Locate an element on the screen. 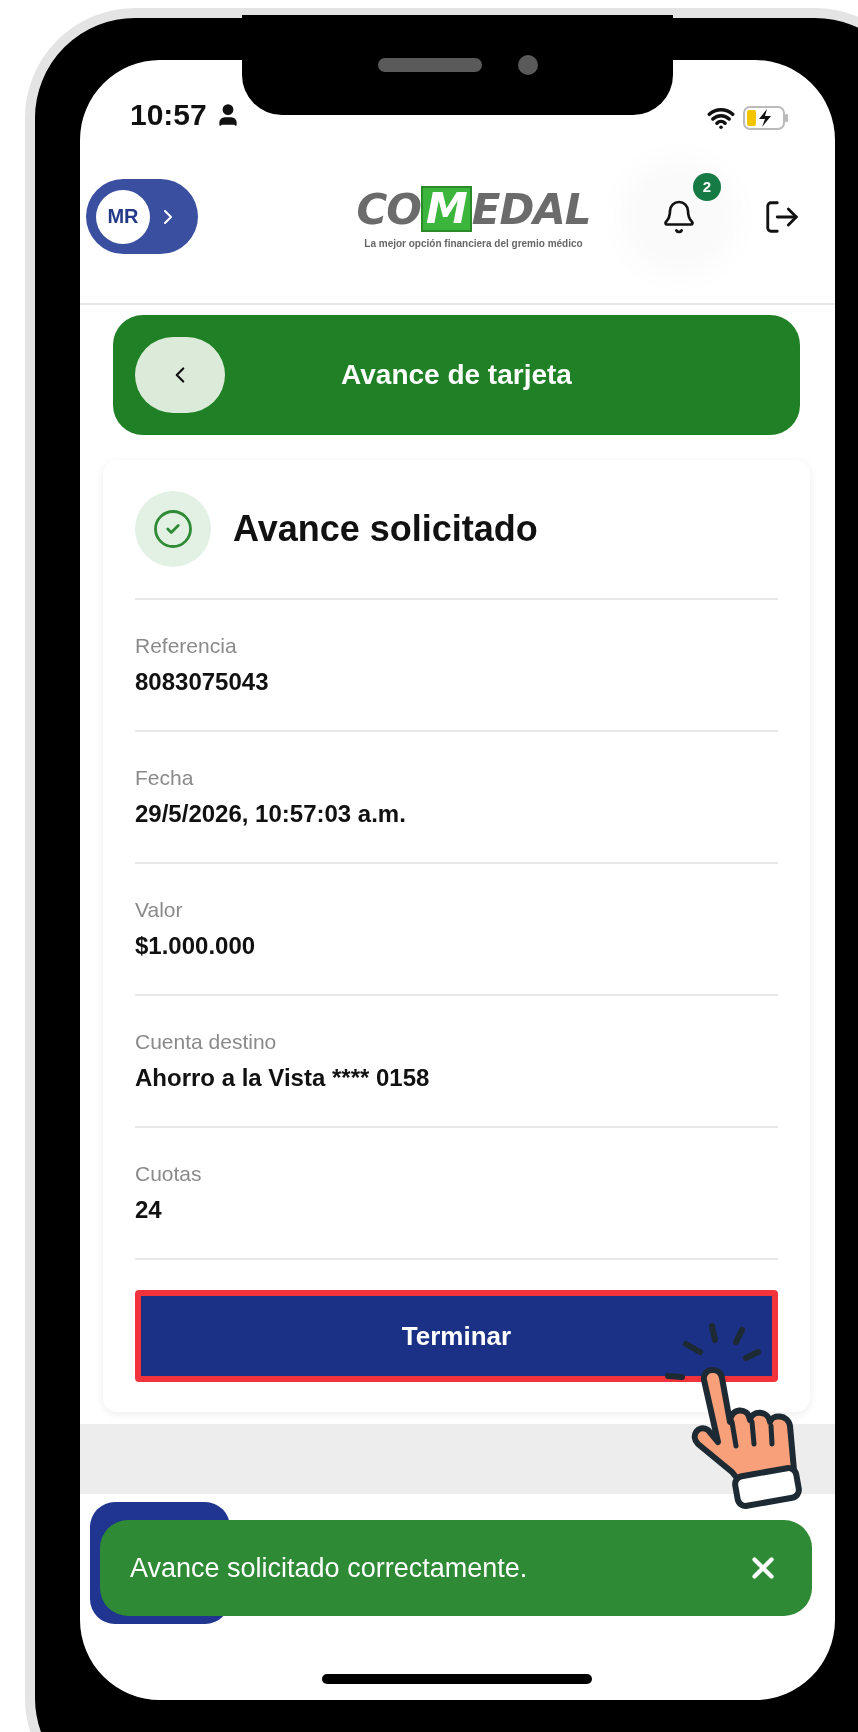  battery-charging-icon is located at coordinates (766, 118).